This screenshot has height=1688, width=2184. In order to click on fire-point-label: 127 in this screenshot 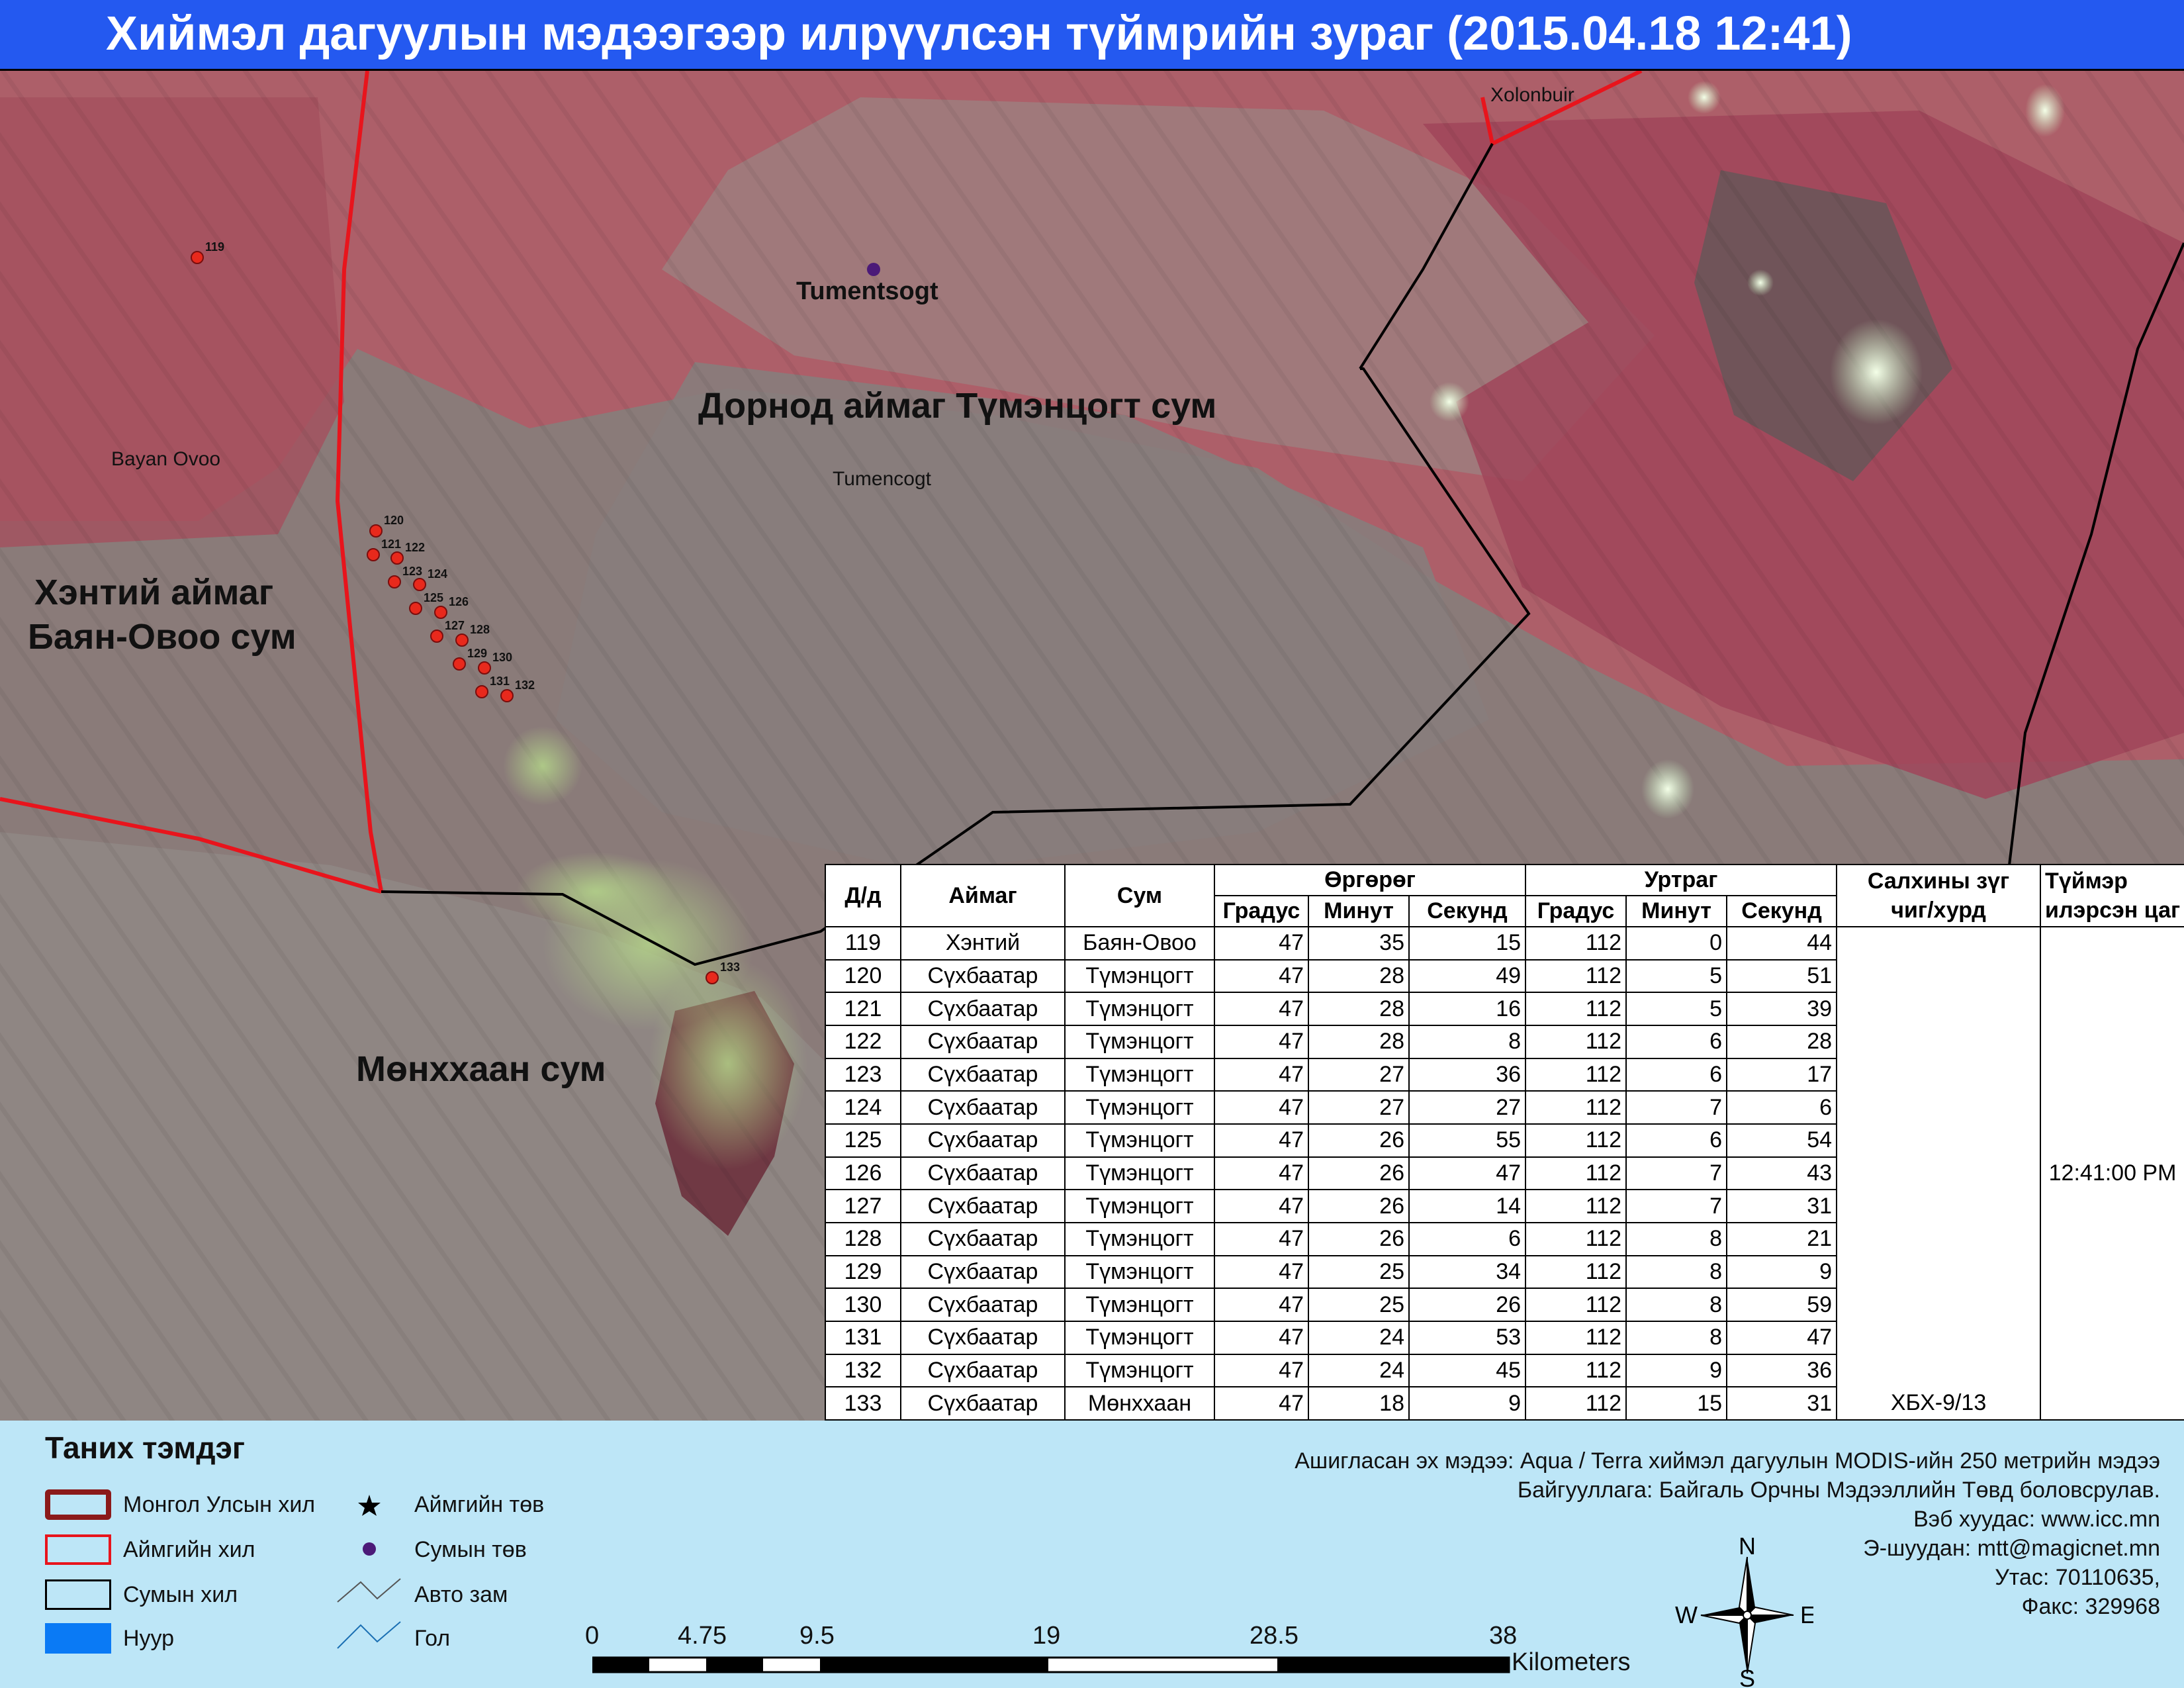, I will do `click(455, 625)`.